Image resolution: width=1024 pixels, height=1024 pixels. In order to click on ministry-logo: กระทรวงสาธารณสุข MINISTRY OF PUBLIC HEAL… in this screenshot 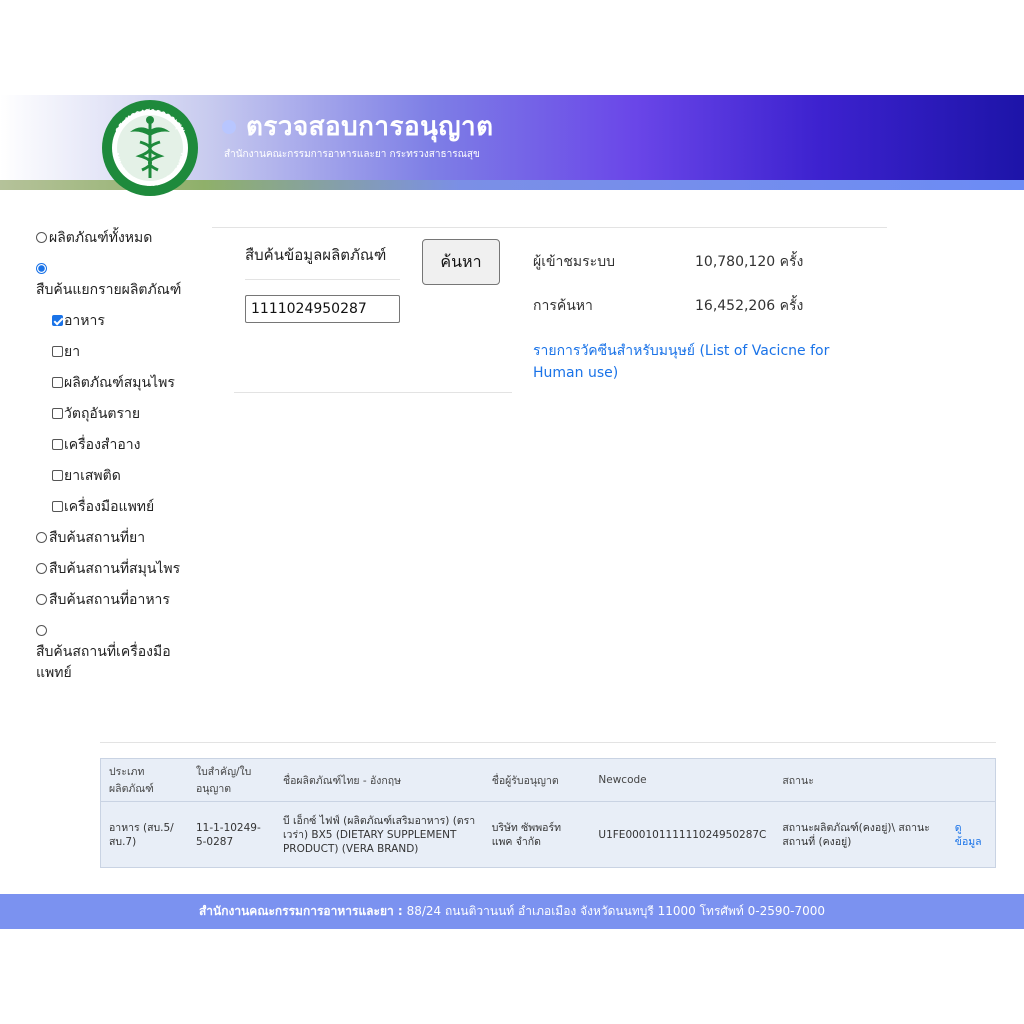, I will do `click(150, 148)`.